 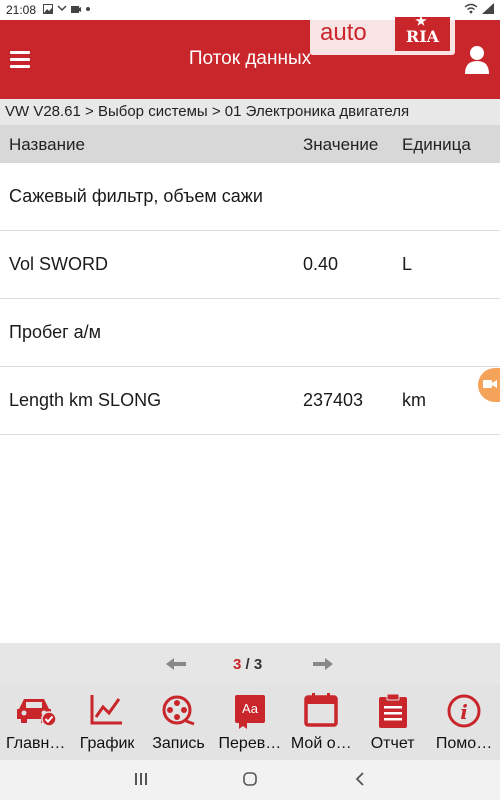 I want to click on row-name: Пробег а/м, so click(x=55, y=332).